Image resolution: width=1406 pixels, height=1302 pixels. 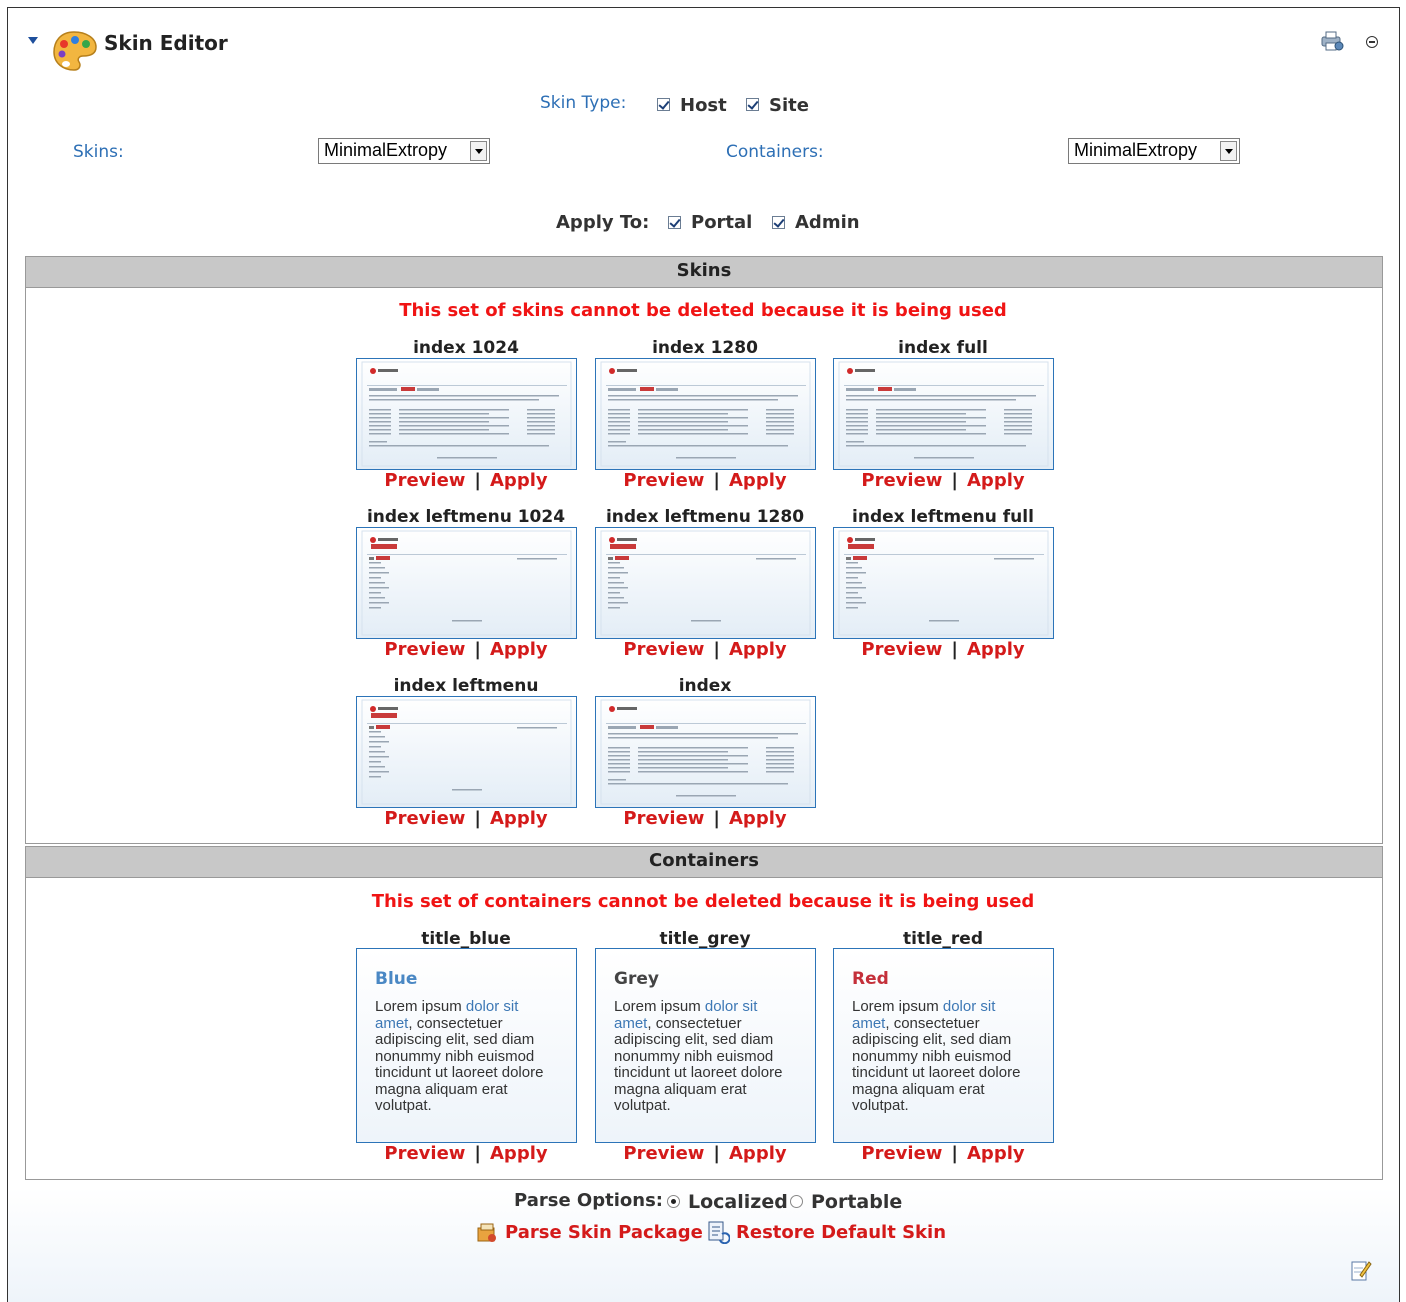 I want to click on minimize-icon, so click(x=1372, y=42).